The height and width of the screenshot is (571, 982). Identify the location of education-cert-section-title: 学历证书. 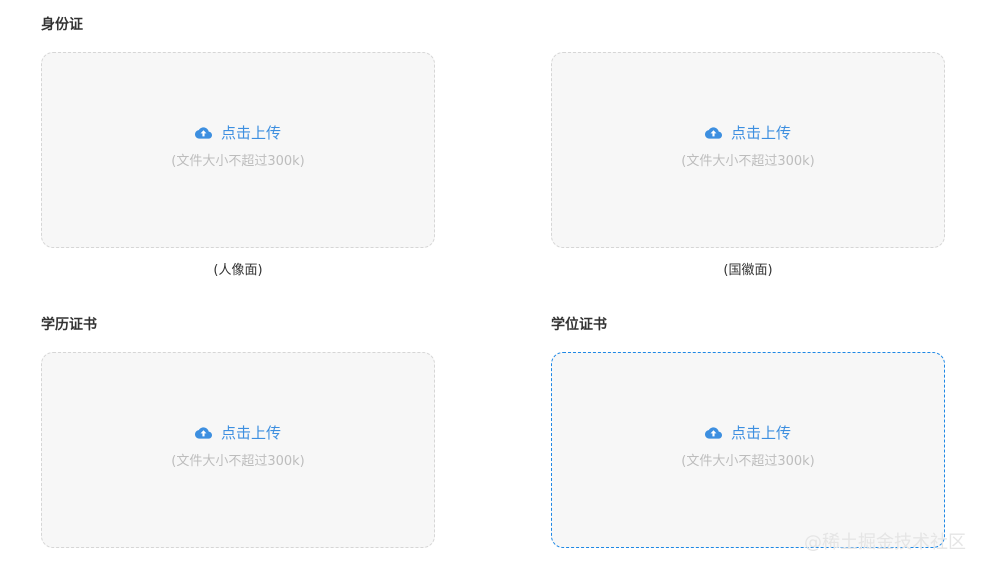
(69, 325).